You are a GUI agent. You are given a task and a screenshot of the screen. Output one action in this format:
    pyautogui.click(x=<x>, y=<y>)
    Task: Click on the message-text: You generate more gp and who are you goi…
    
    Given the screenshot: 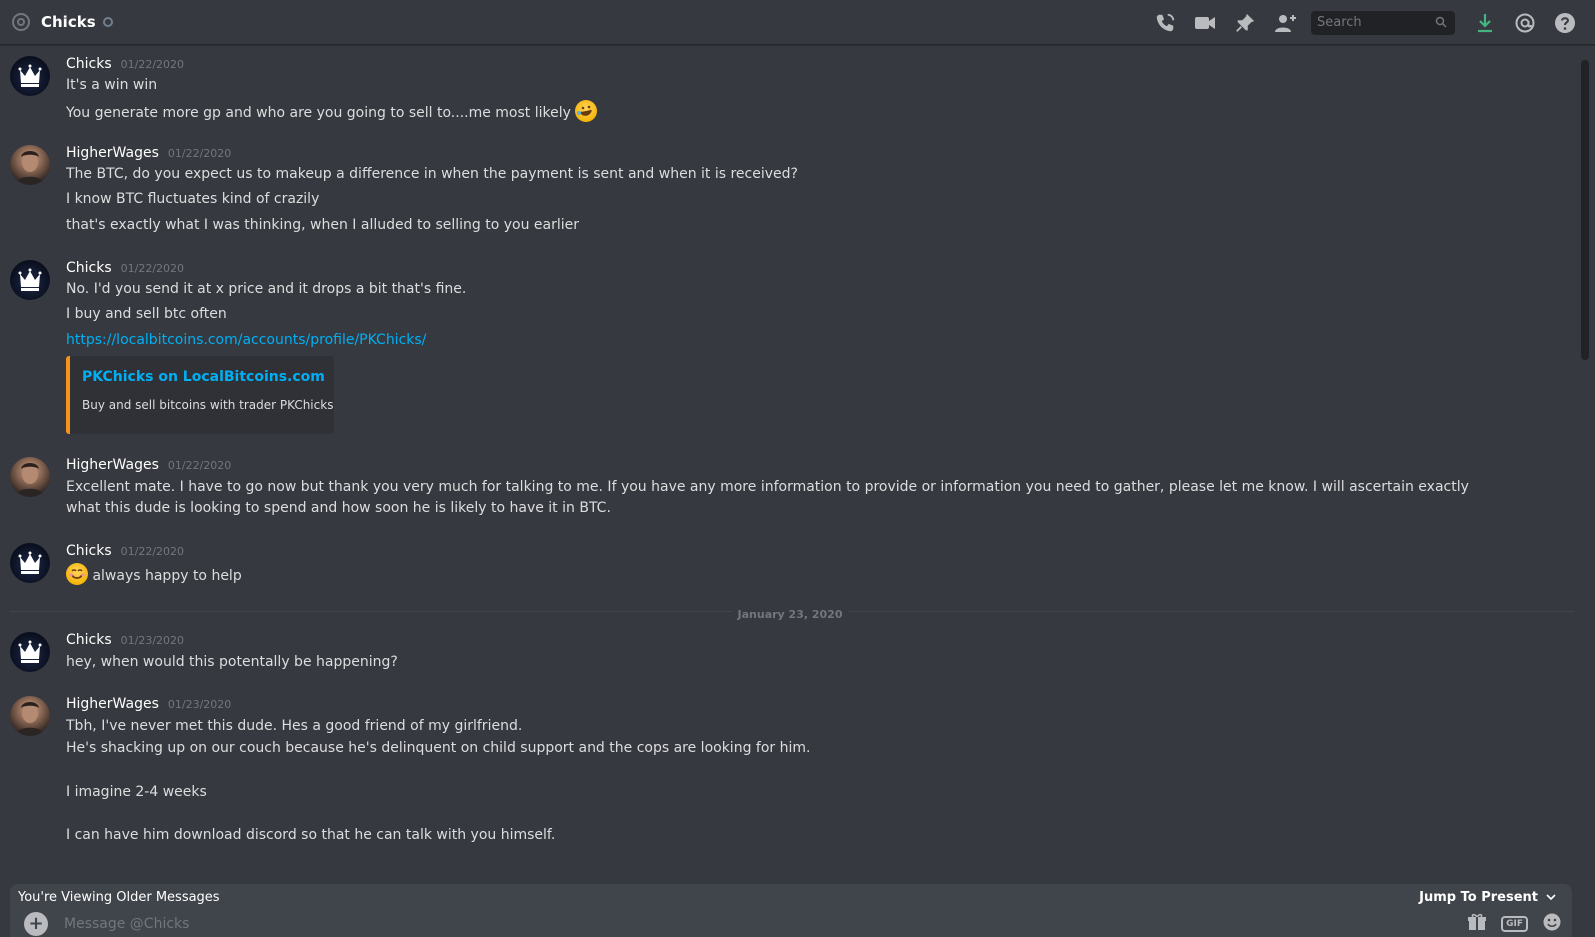 What is the action you would take?
    pyautogui.click(x=332, y=111)
    